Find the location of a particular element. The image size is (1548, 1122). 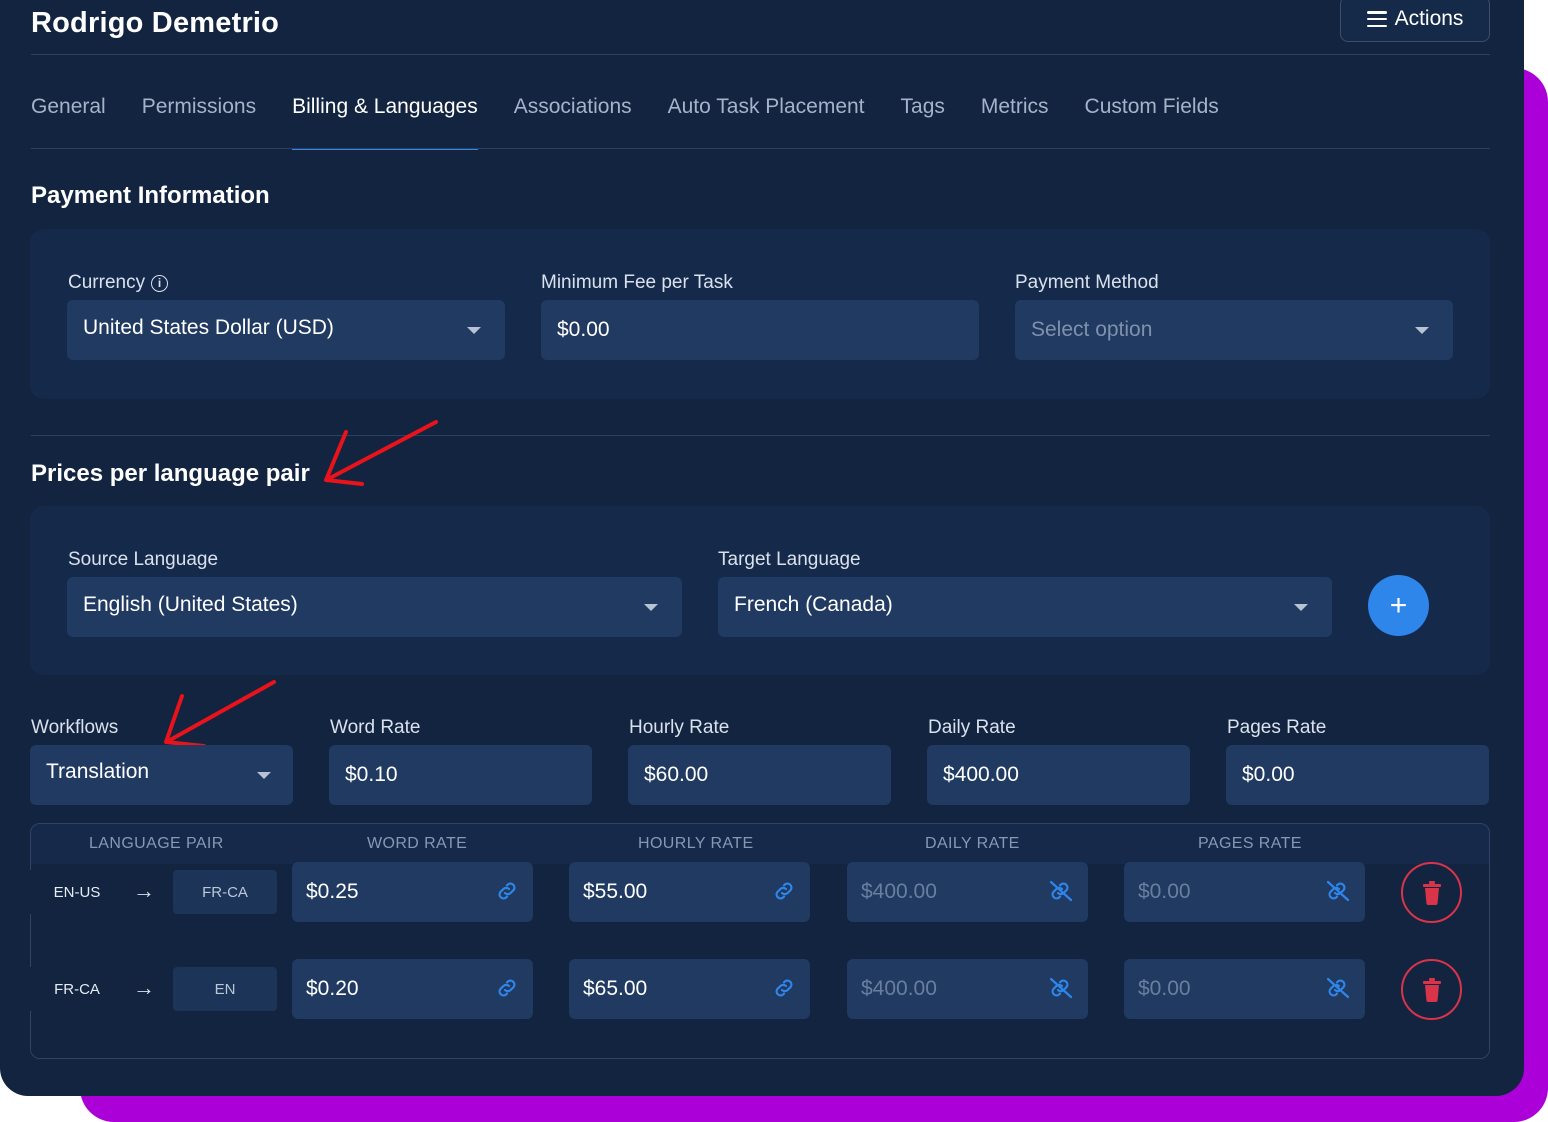

word-rate-input: $0.10 is located at coordinates (460, 775).